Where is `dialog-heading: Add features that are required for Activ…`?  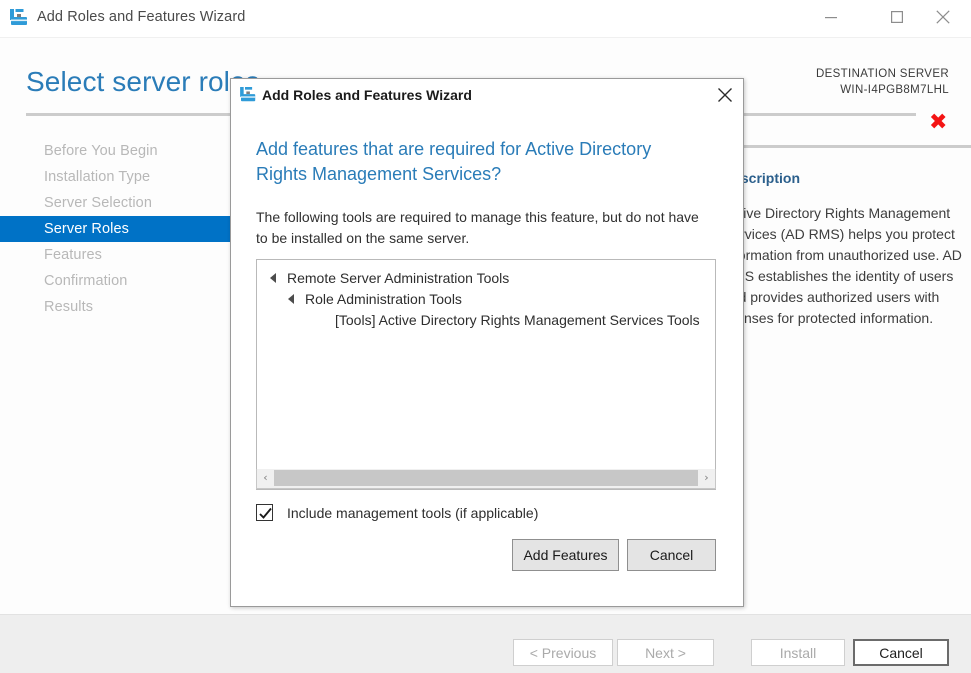 dialog-heading: Add features that are required for Activ… is located at coordinates (454, 161).